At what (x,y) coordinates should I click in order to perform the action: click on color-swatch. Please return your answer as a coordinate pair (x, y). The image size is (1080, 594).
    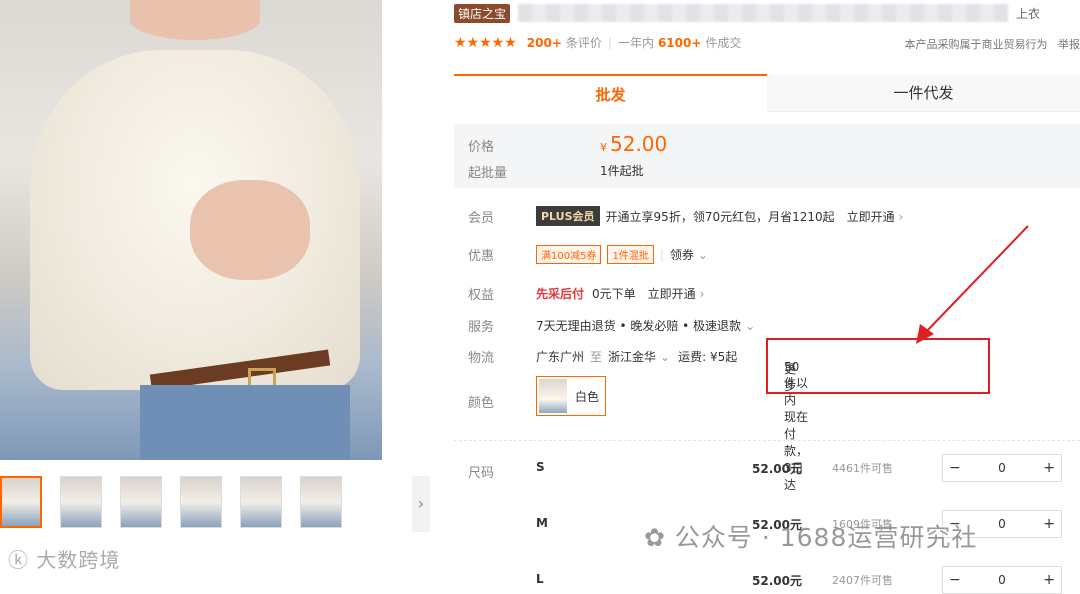
    Looking at the image, I should click on (553, 396).